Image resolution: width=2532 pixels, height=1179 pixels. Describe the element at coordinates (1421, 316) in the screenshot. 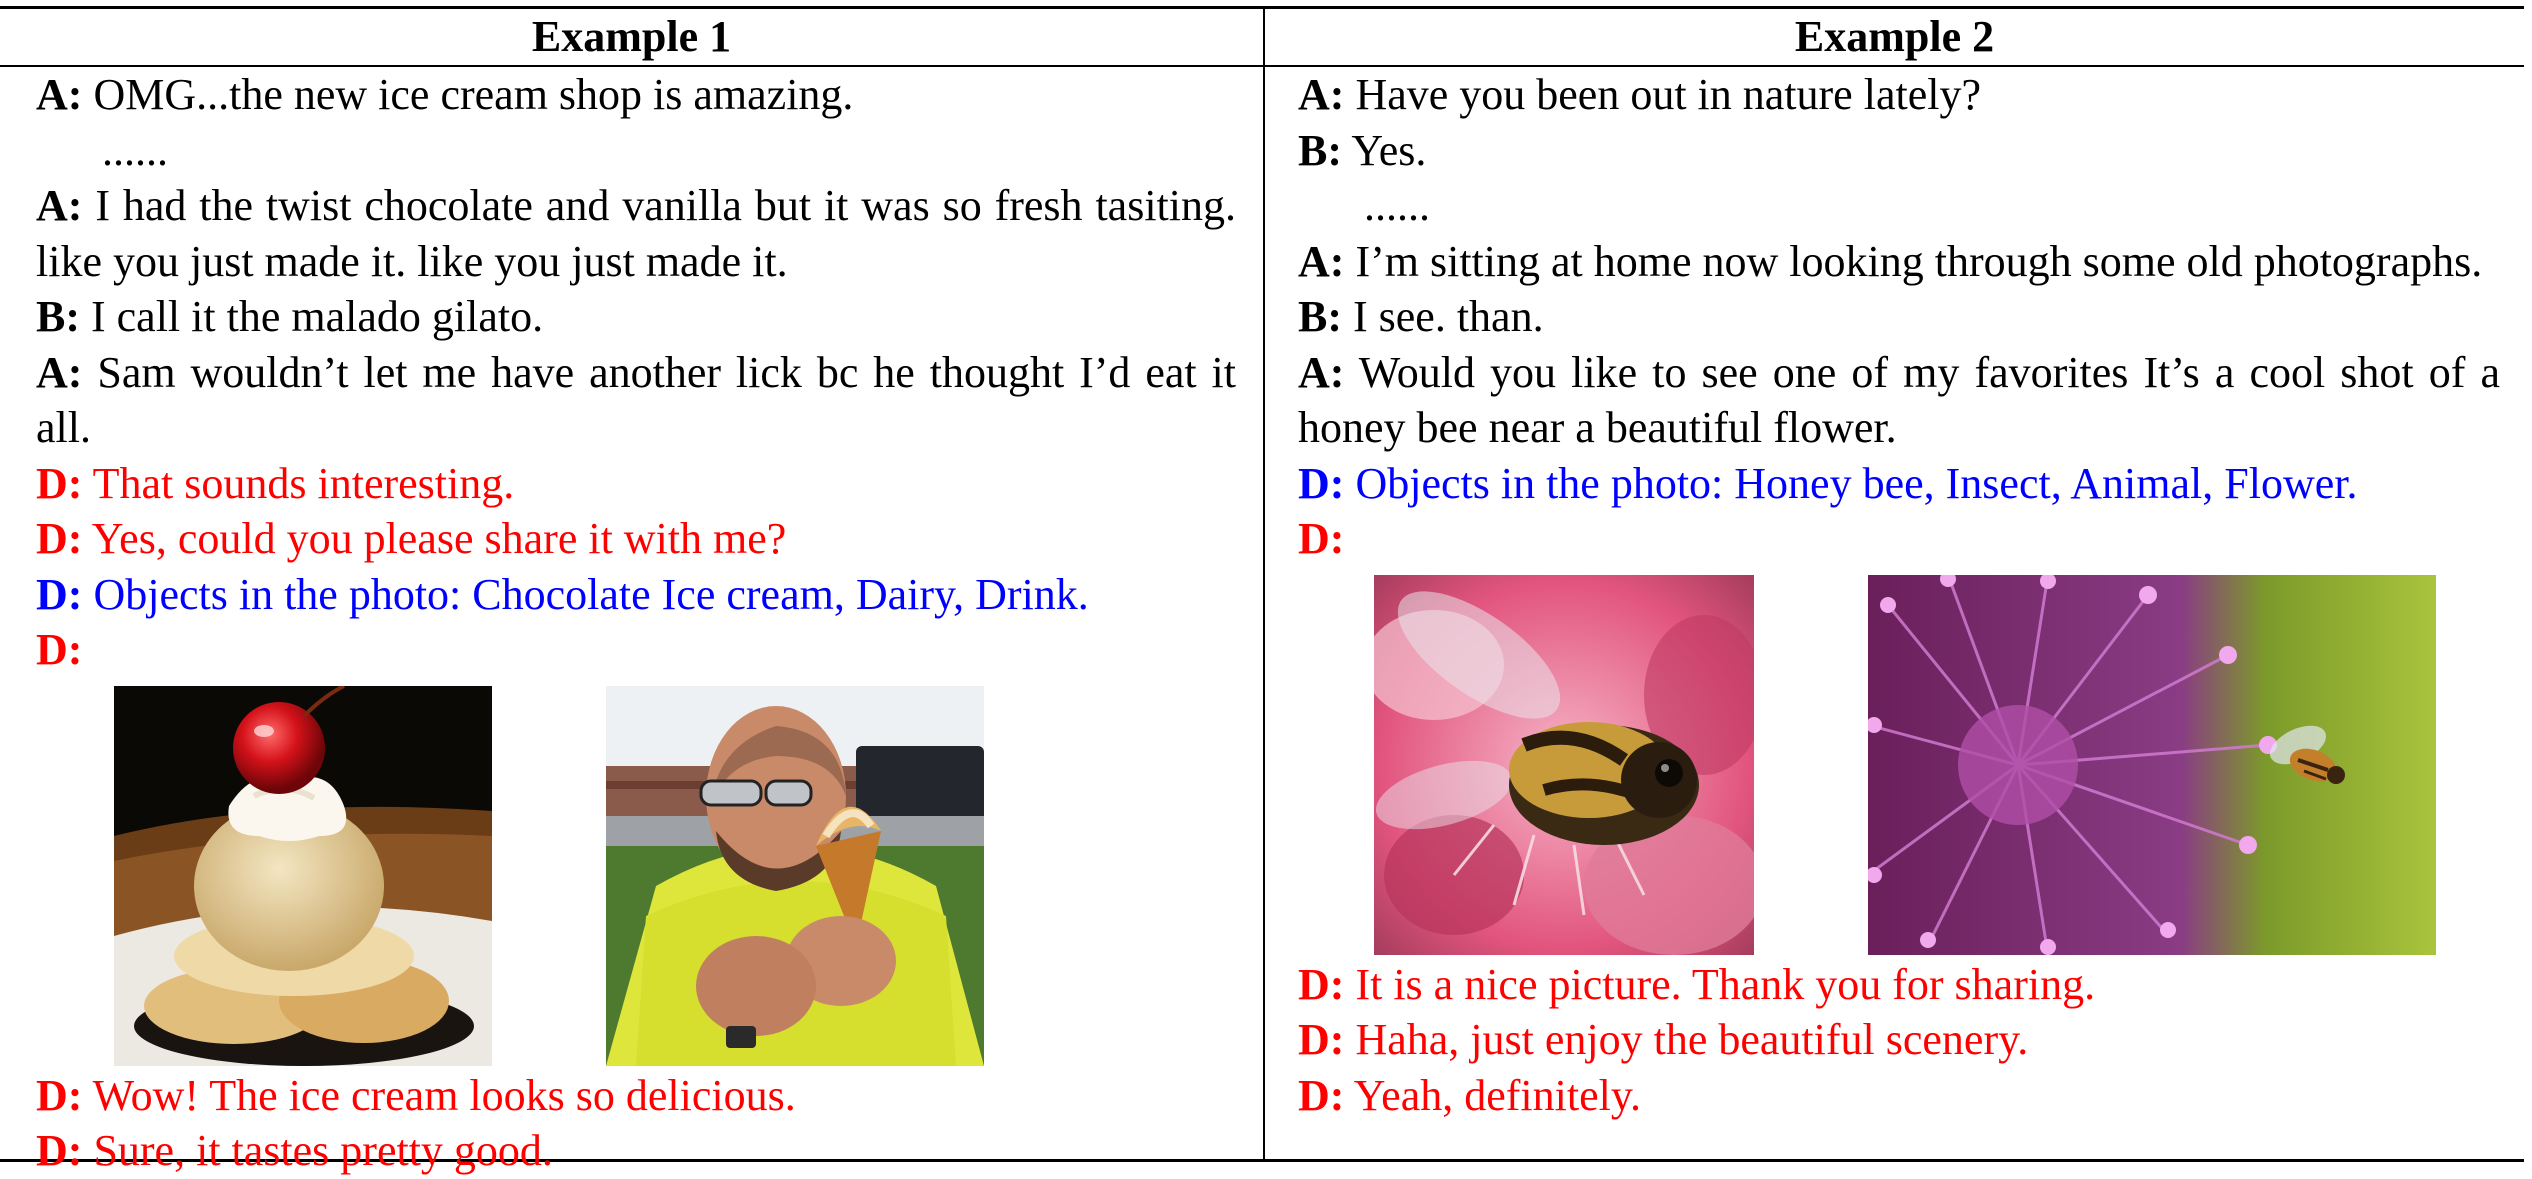

I see `dialogue-turn: B: I see. than.` at that location.